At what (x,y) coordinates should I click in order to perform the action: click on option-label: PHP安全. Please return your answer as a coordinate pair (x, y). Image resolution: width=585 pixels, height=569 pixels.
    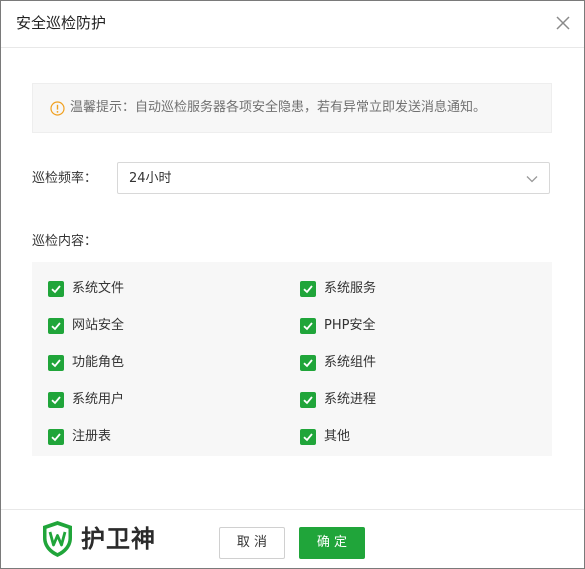
    Looking at the image, I should click on (350, 325).